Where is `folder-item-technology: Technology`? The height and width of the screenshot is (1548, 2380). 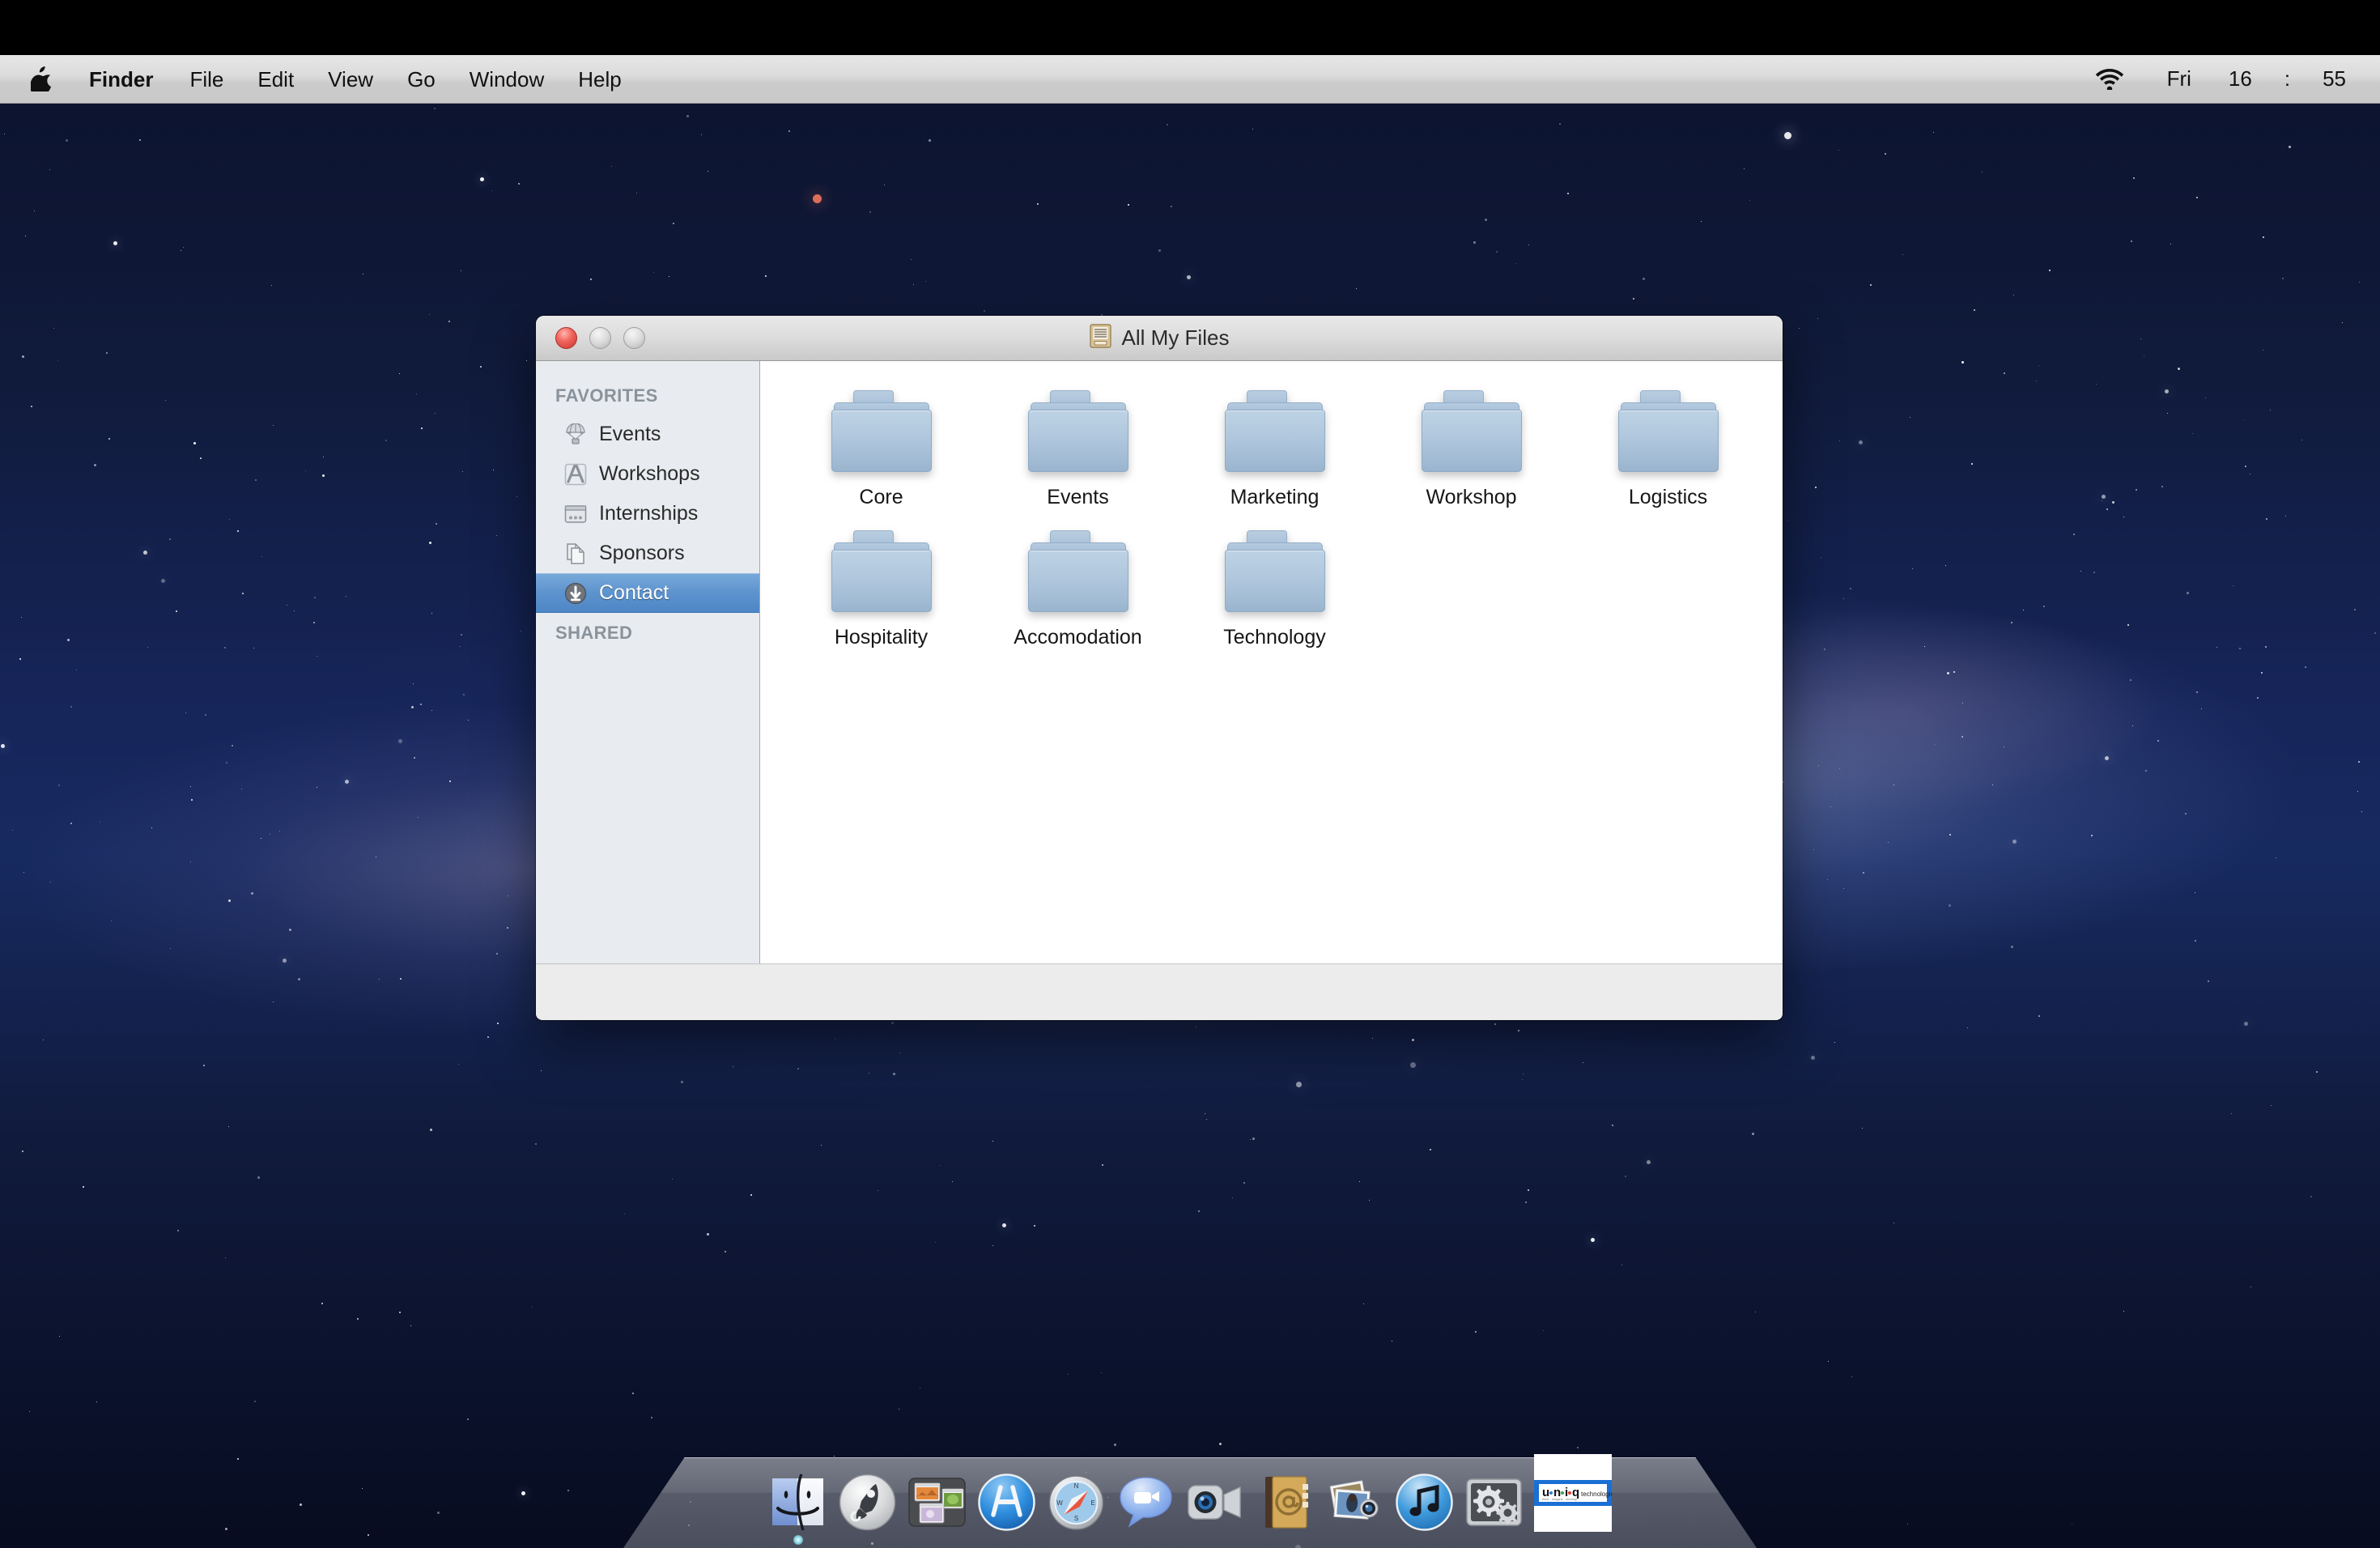
folder-item-technology: Technology is located at coordinates (1274, 586).